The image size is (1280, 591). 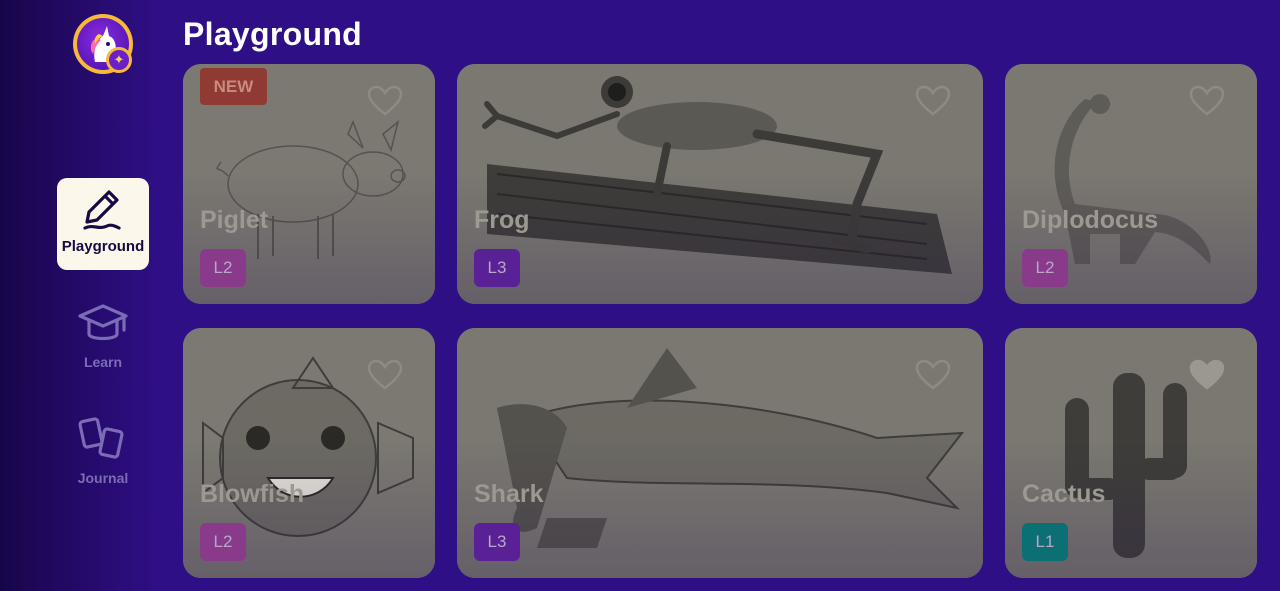 I want to click on nav-label-journal: Journal, so click(x=103, y=478).